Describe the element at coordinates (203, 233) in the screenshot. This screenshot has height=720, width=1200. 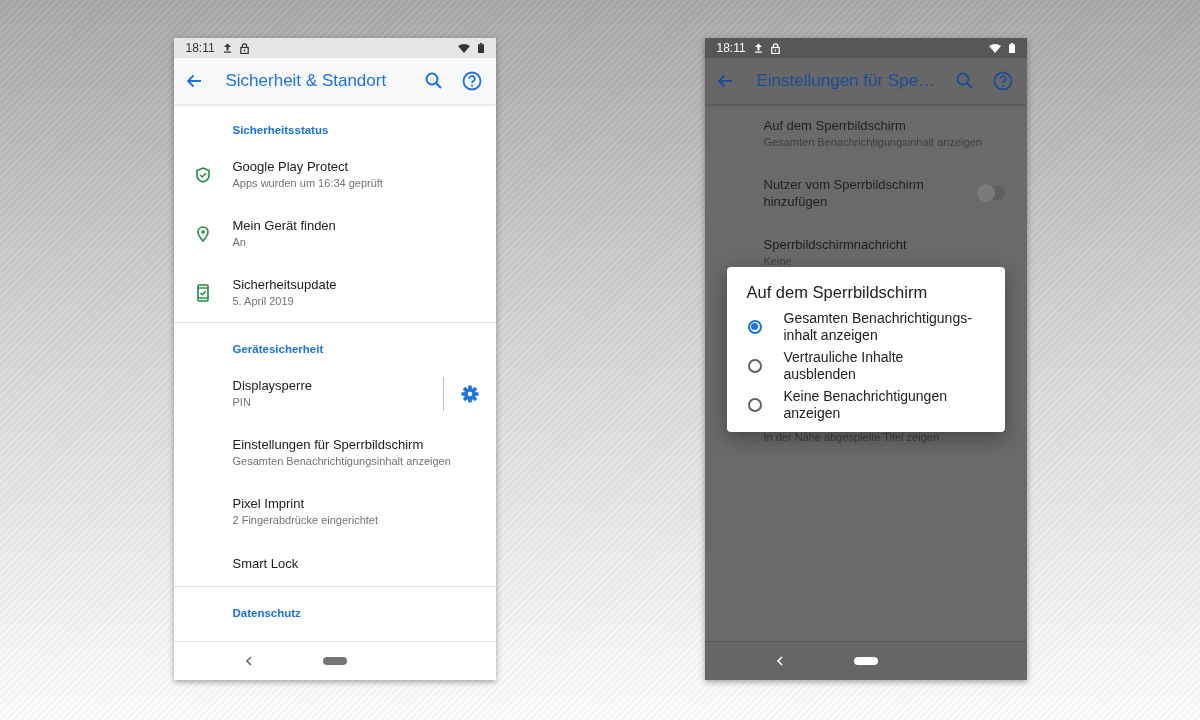
I see `location-pin-icon` at that location.